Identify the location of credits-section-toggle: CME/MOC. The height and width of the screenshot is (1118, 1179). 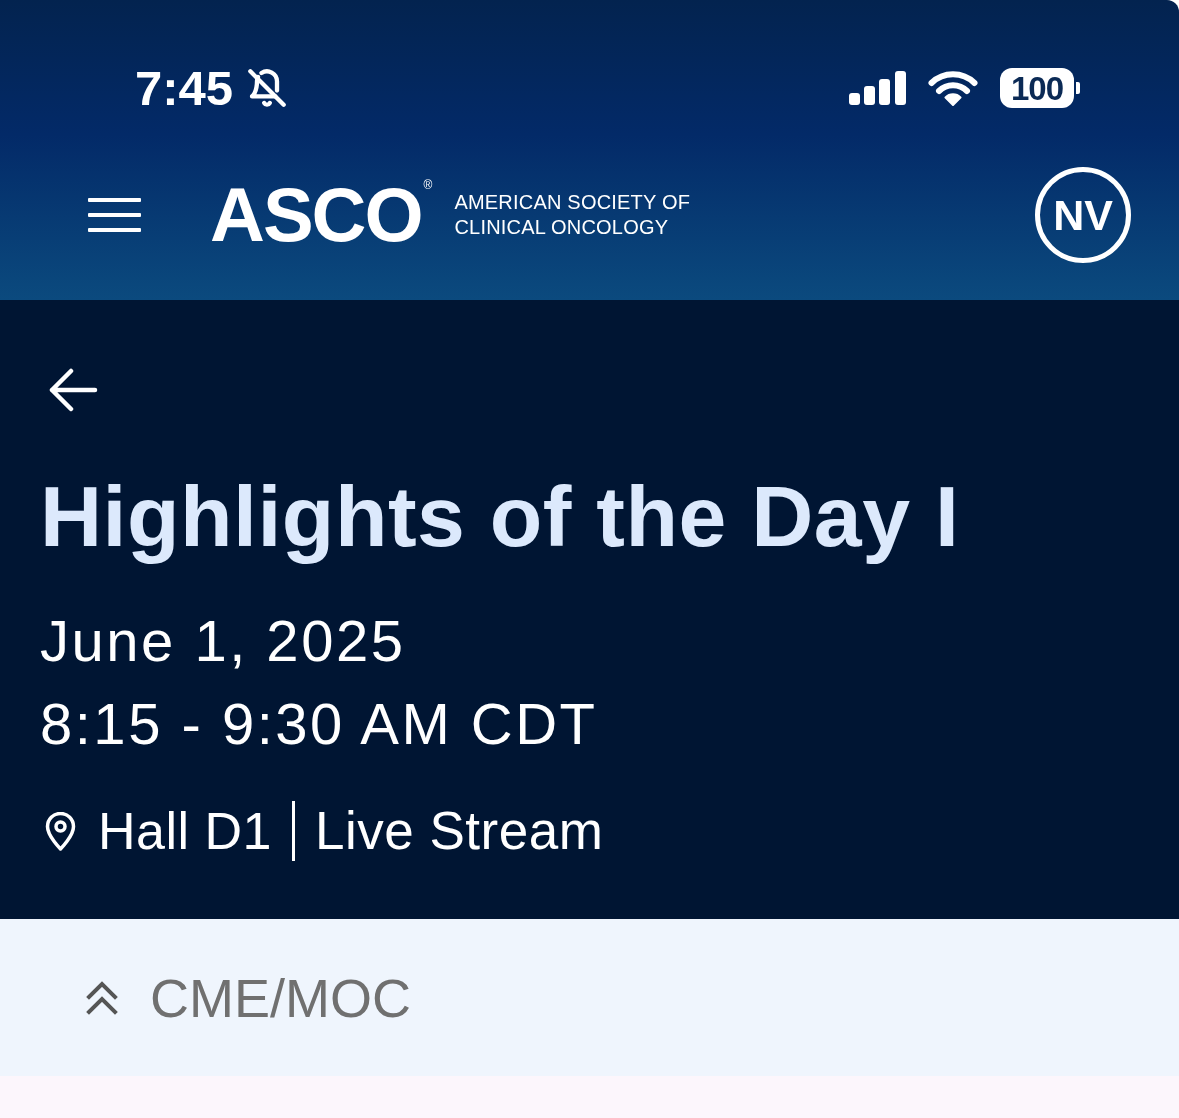
(248, 997).